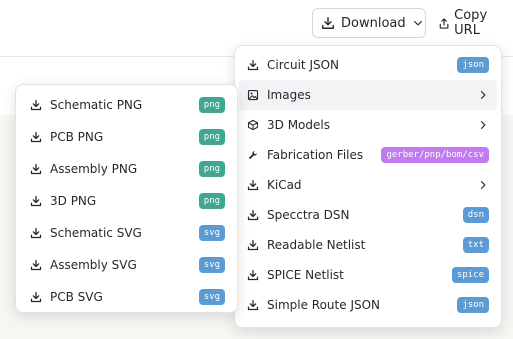  Describe the element at coordinates (126, 137) in the screenshot. I see `images-submenu-item-pcb-png: PCB PNG png` at that location.